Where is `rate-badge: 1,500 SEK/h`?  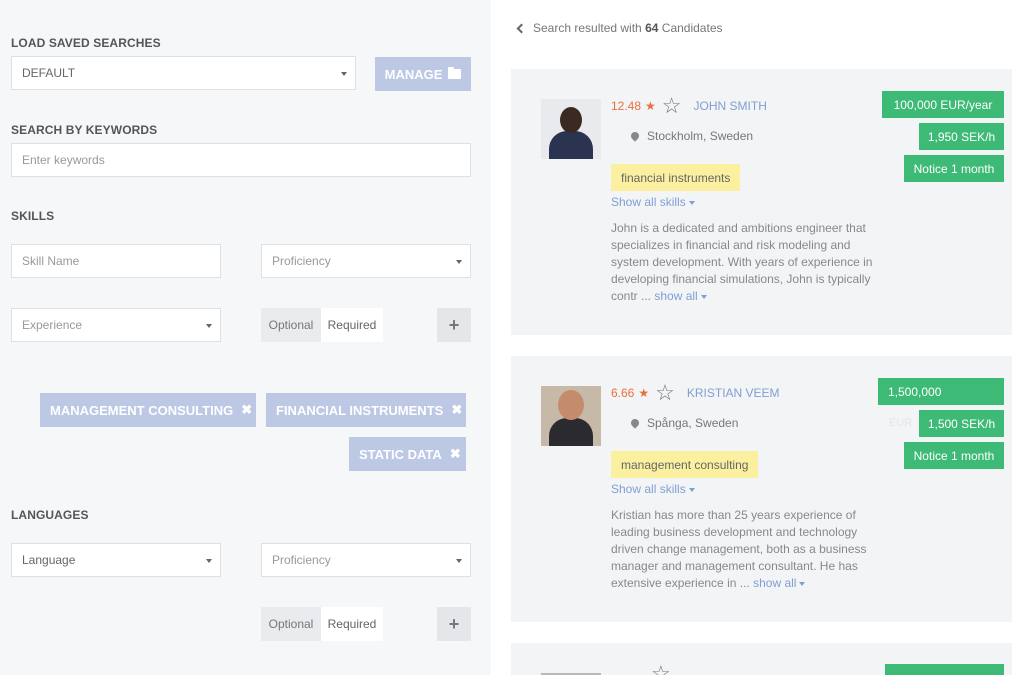 rate-badge: 1,500 SEK/h is located at coordinates (961, 423).